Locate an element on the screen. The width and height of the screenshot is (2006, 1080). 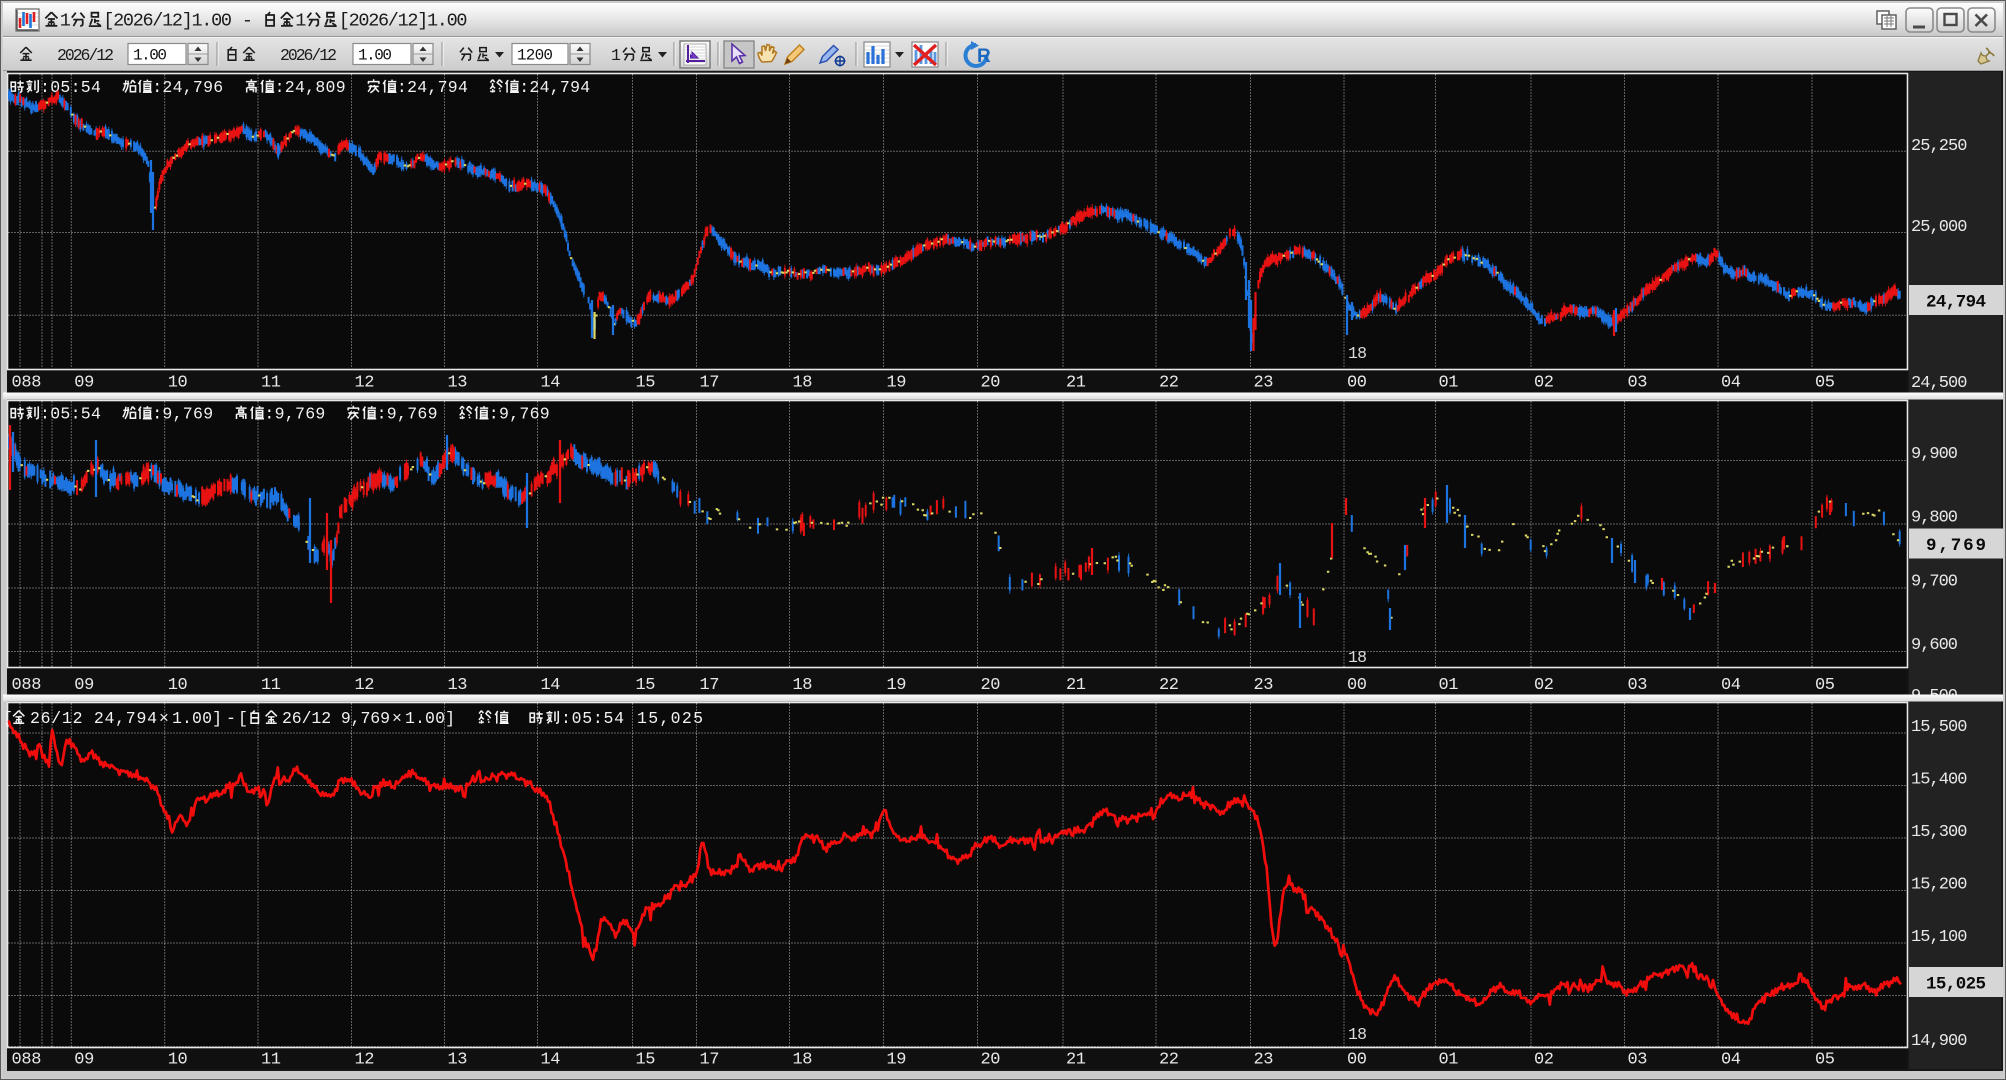
svg-text: 25,000 is located at coordinates (1939, 227).